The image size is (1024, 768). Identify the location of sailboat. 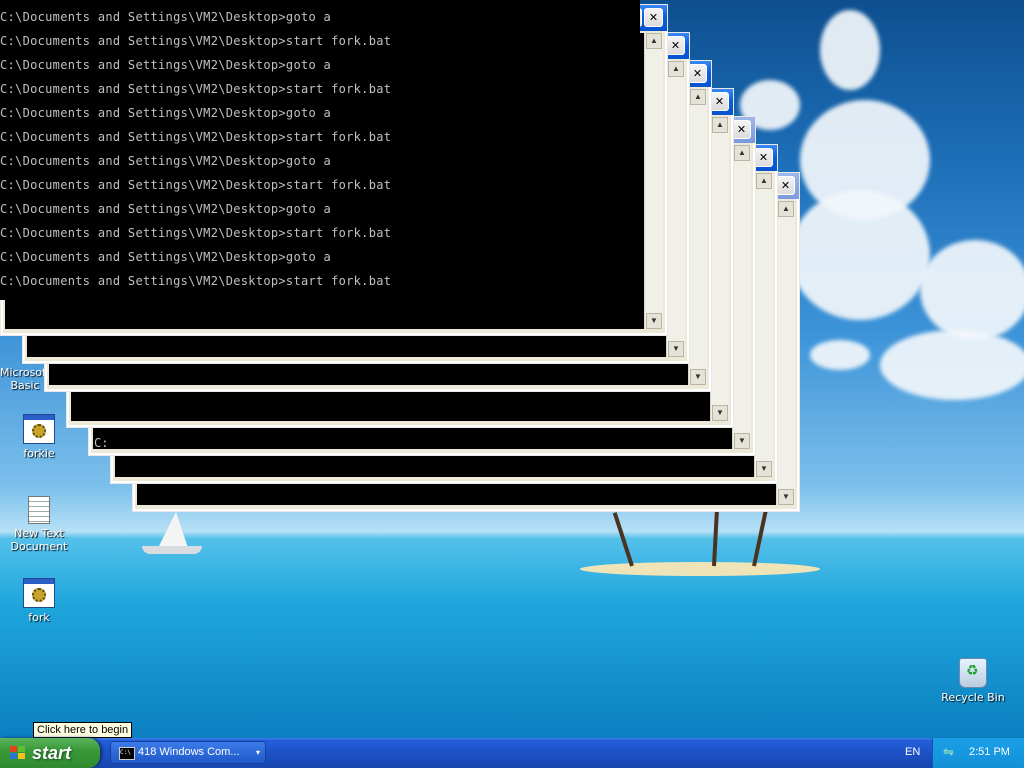
(173, 530).